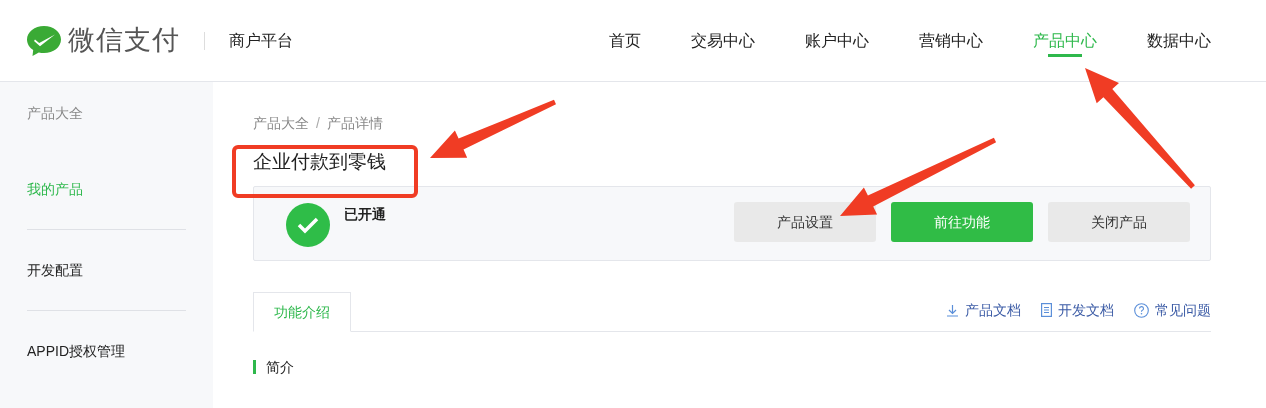  I want to click on nav-link: 营销中心, so click(951, 40).